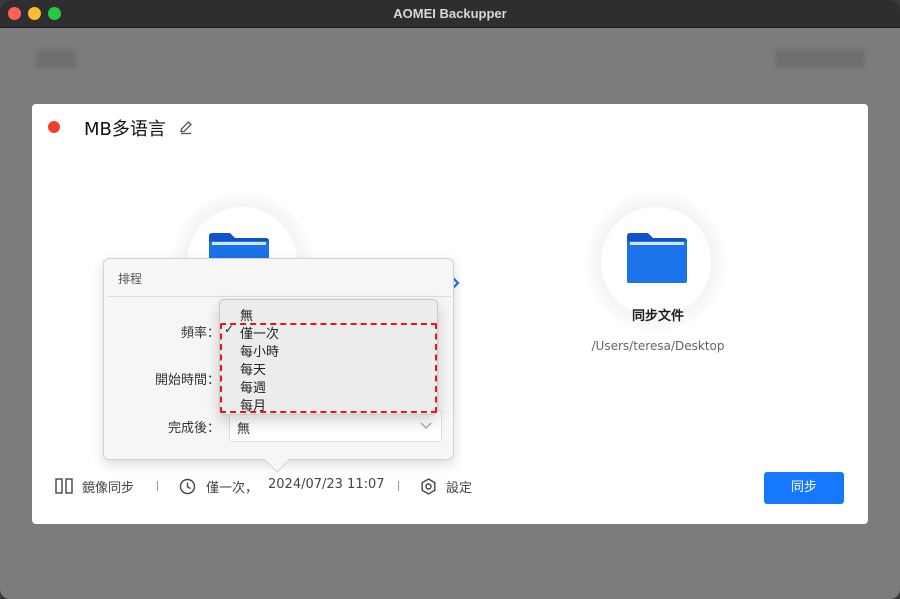  What do you see at coordinates (428, 486) in the screenshot?
I see `settings-gear-icon` at bounding box center [428, 486].